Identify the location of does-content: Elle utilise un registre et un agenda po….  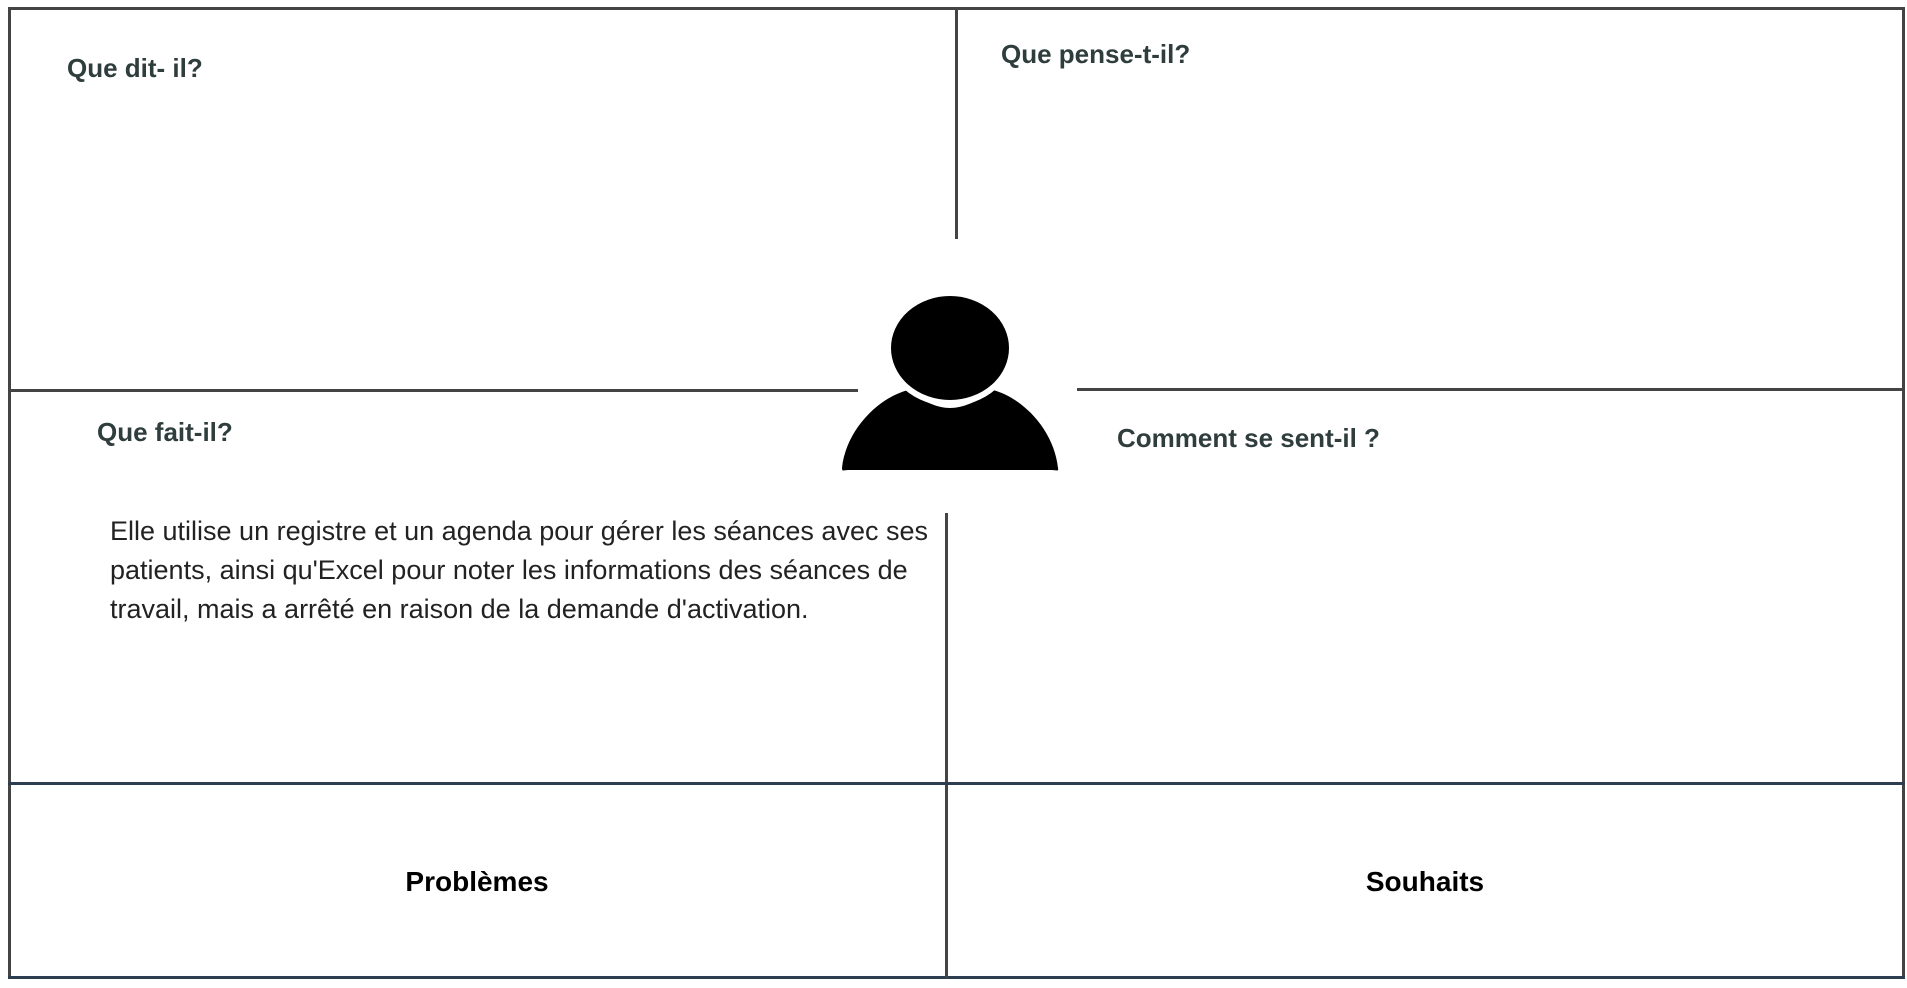
(519, 570).